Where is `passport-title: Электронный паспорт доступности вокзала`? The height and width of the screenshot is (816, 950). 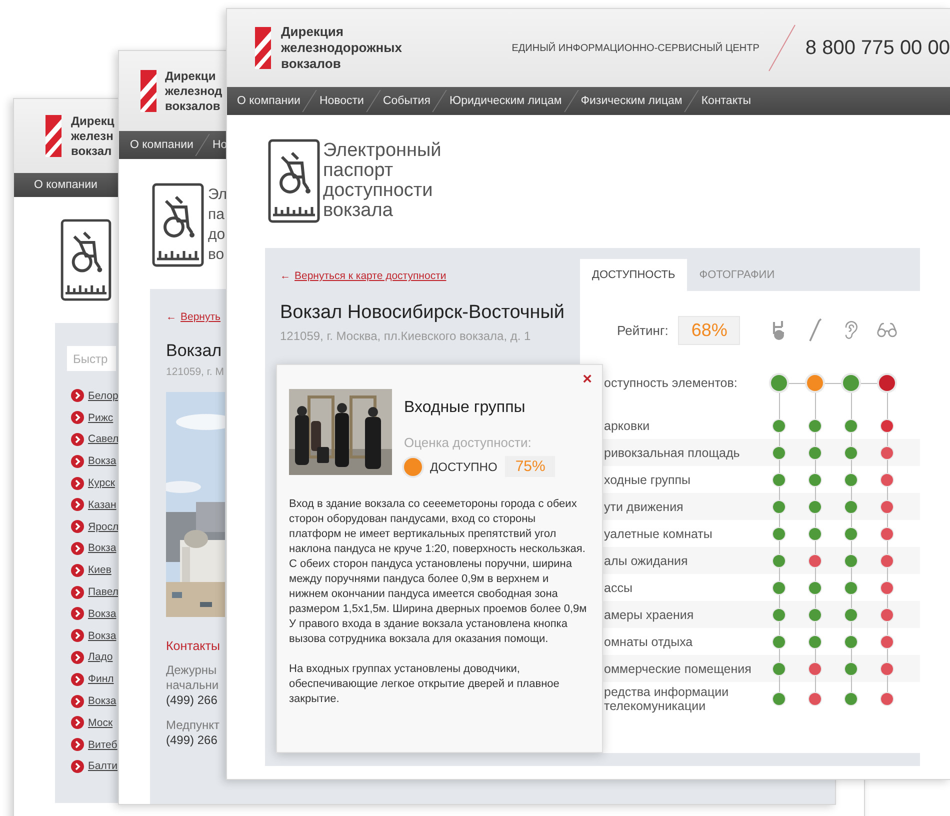 passport-title: Электронный паспорт доступности вокзала is located at coordinates (382, 181).